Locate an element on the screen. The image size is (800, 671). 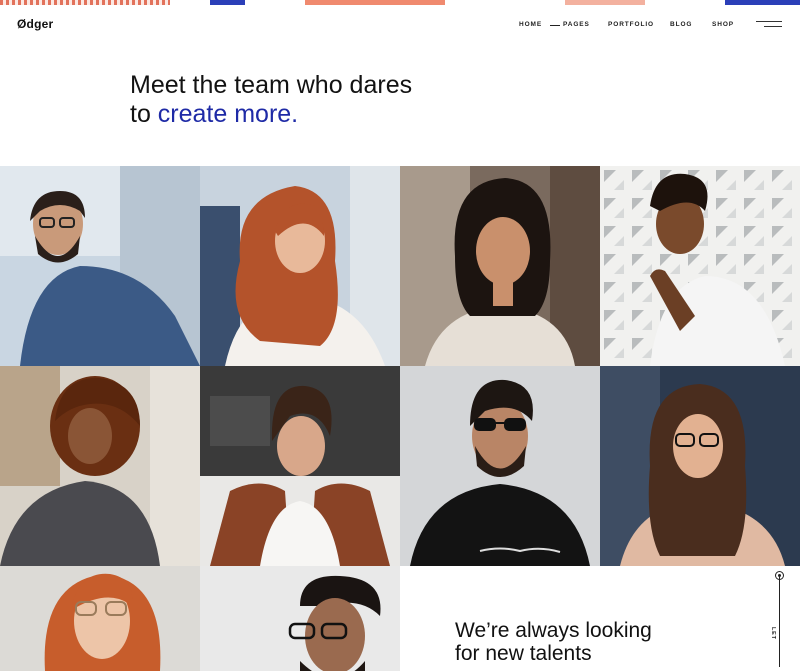
nav-item-blog: BLOG is located at coordinates (681, 24).